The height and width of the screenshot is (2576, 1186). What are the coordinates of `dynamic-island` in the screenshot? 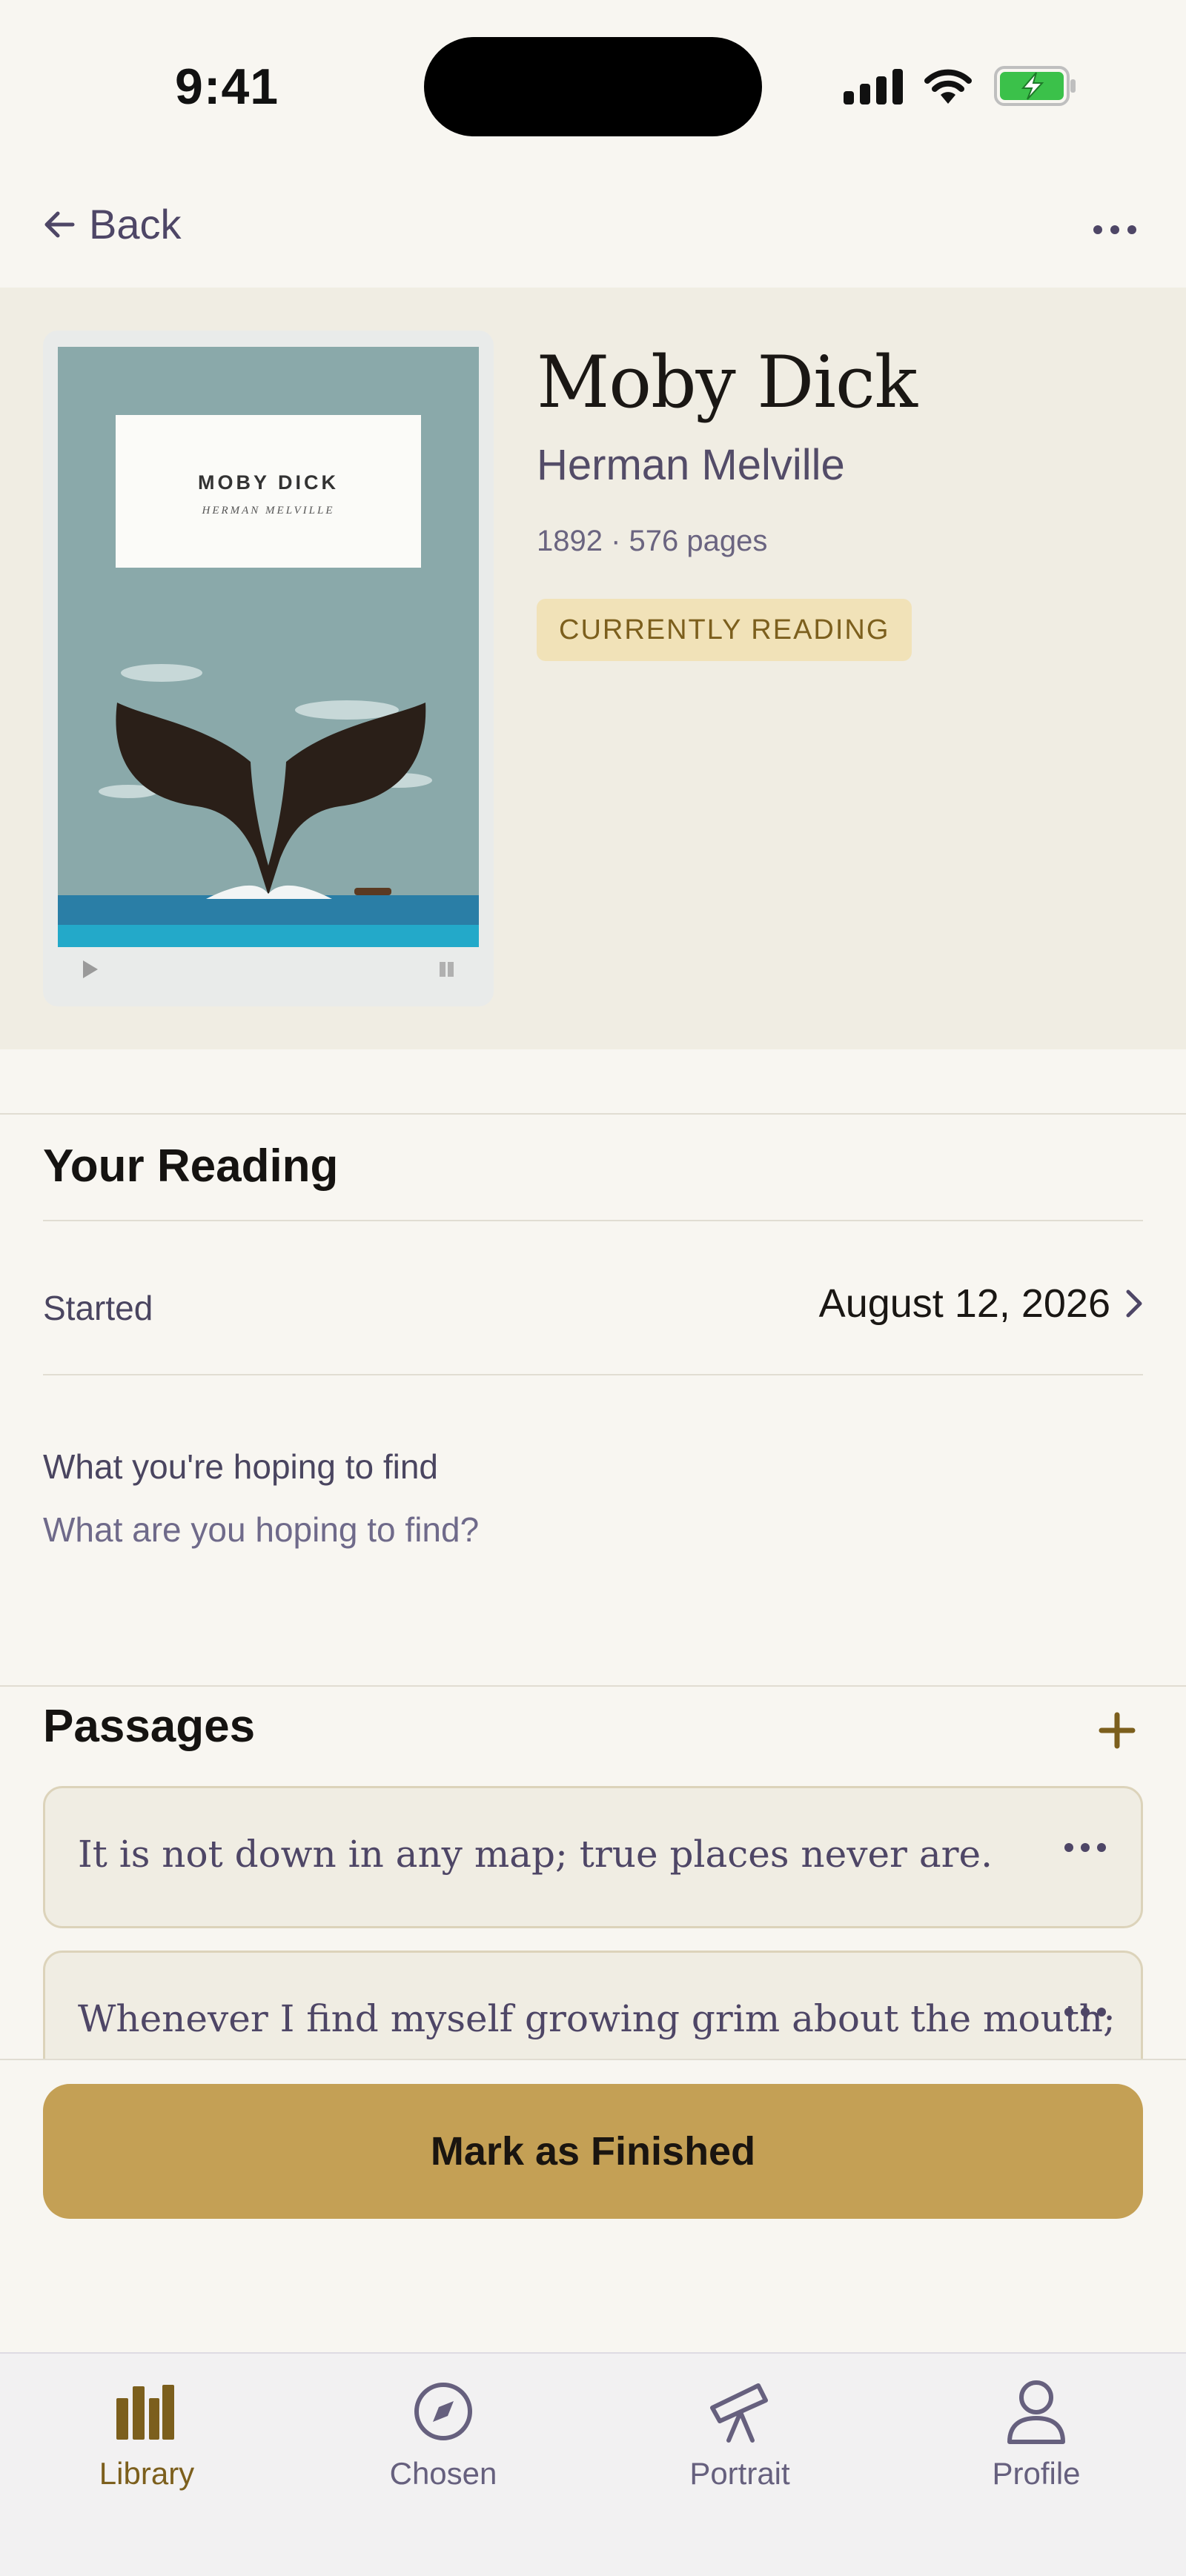 It's located at (593, 86).